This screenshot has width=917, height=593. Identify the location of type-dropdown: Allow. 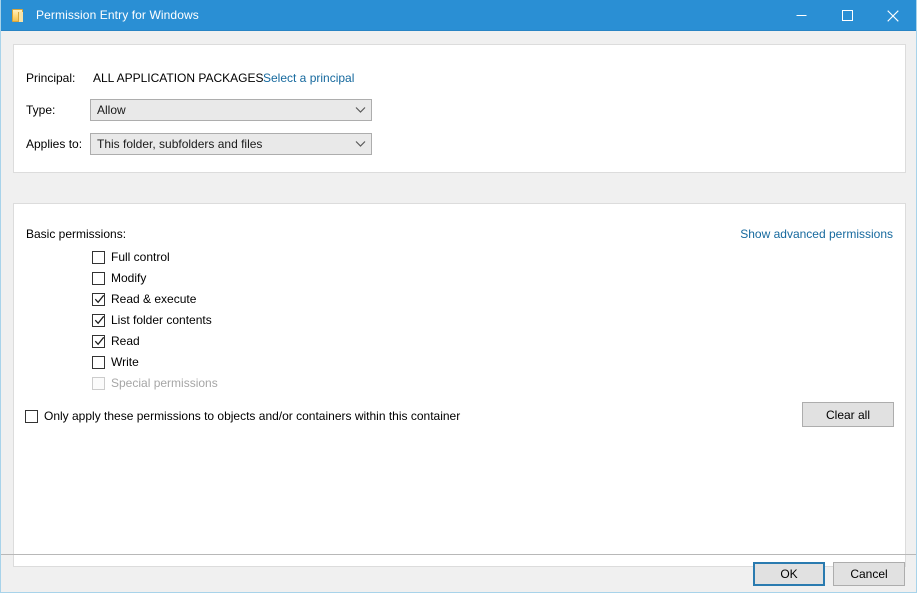
(231, 110).